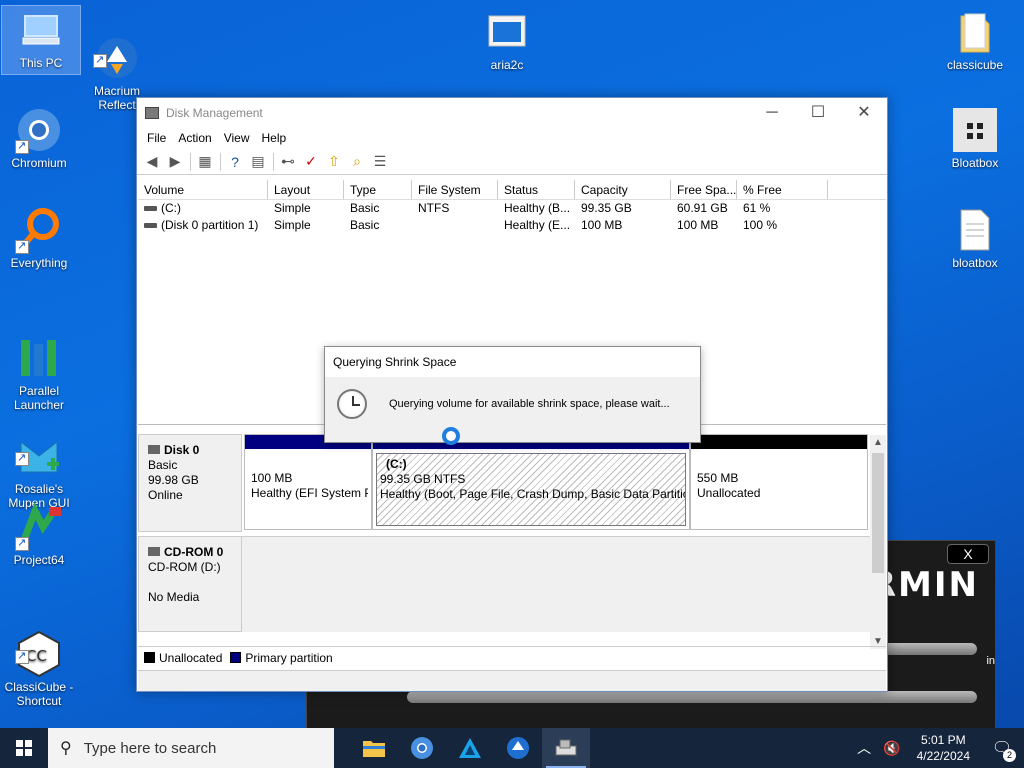 This screenshot has height=768, width=1024. Describe the element at coordinates (878, 513) in the screenshot. I see `scroll-thumb` at that location.